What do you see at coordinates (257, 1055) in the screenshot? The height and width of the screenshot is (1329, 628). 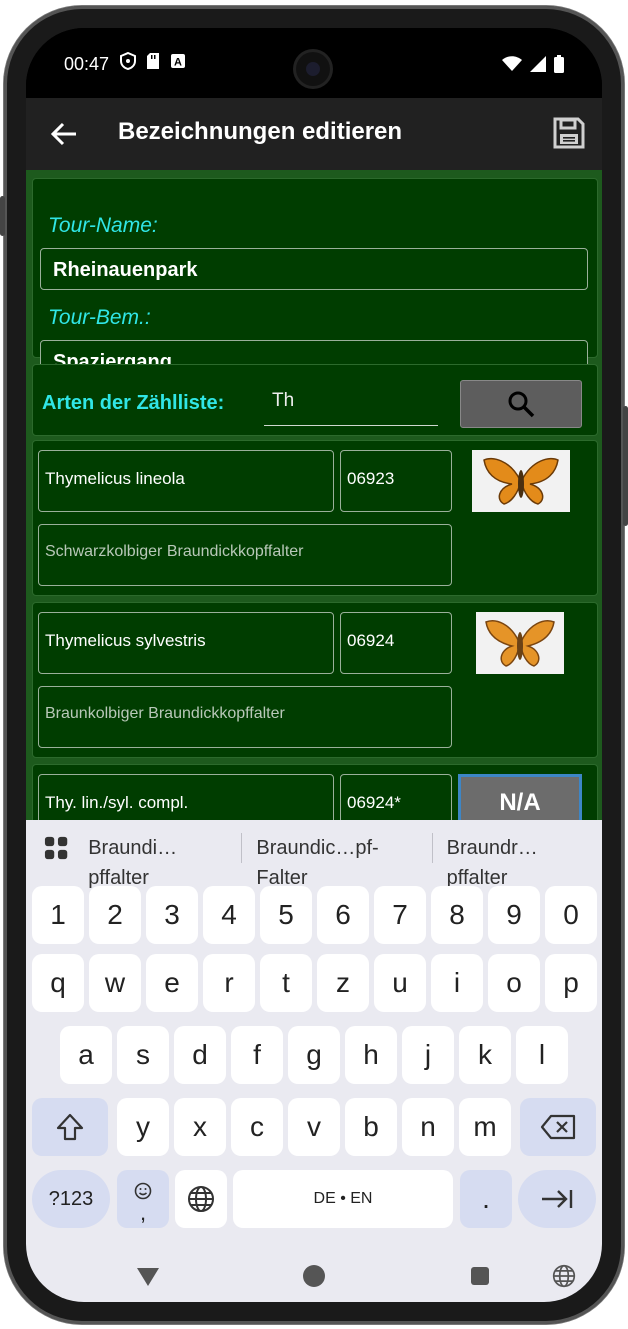 I see `key-f: f` at bounding box center [257, 1055].